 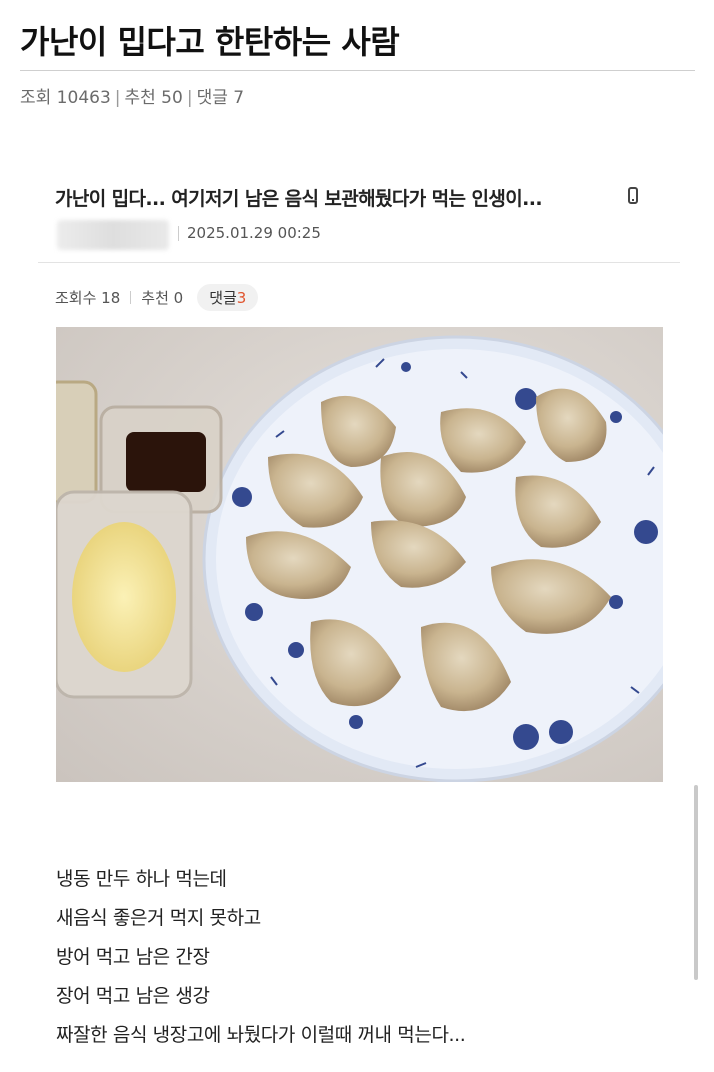 I want to click on scrollbar, so click(x=696, y=882).